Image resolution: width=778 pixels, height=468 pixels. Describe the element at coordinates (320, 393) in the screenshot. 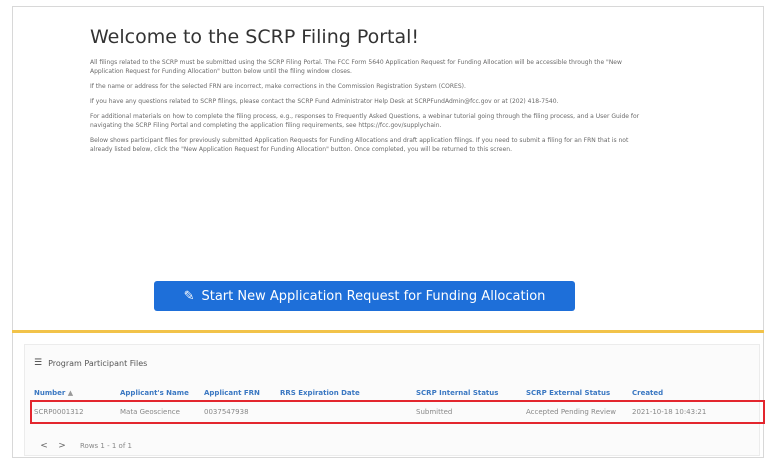

I see `column-header-rrs-expiration: RRS Expiration Date` at that location.